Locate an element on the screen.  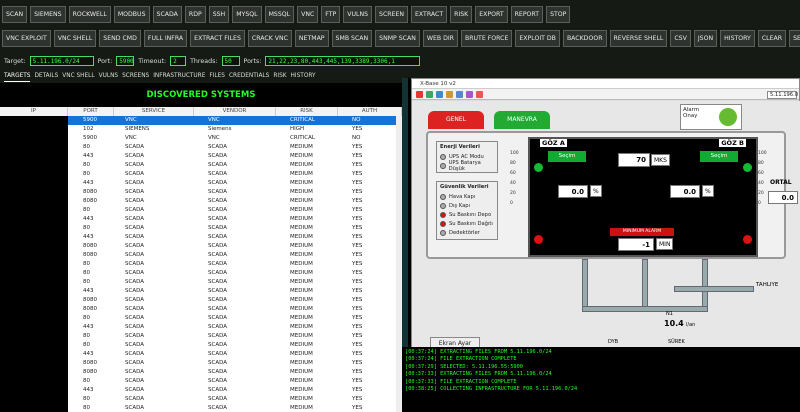
action-snmp-scan-button: SNMP SCAN is located at coordinates (397, 38).